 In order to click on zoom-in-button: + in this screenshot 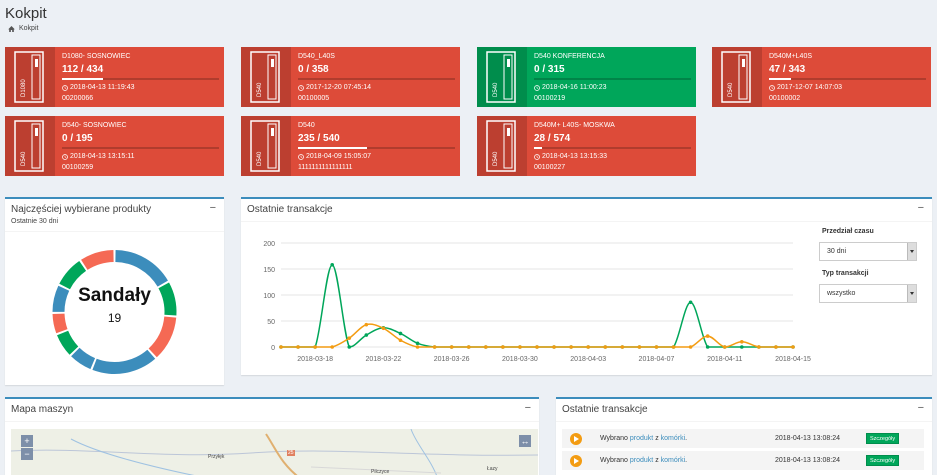, I will do `click(27, 441)`.